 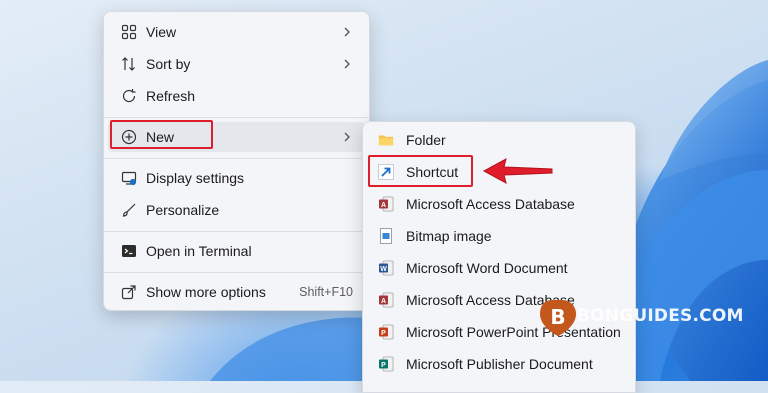 I want to click on refresh-icon, so click(x=129, y=96).